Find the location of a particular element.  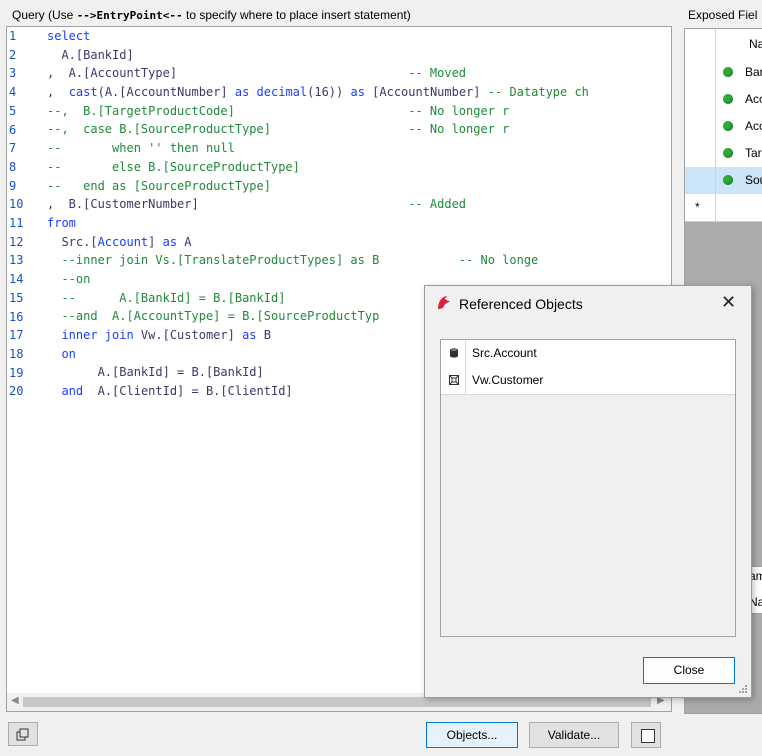

code-token: A.[ClientId] = B.[ClientId] is located at coordinates (188, 391).